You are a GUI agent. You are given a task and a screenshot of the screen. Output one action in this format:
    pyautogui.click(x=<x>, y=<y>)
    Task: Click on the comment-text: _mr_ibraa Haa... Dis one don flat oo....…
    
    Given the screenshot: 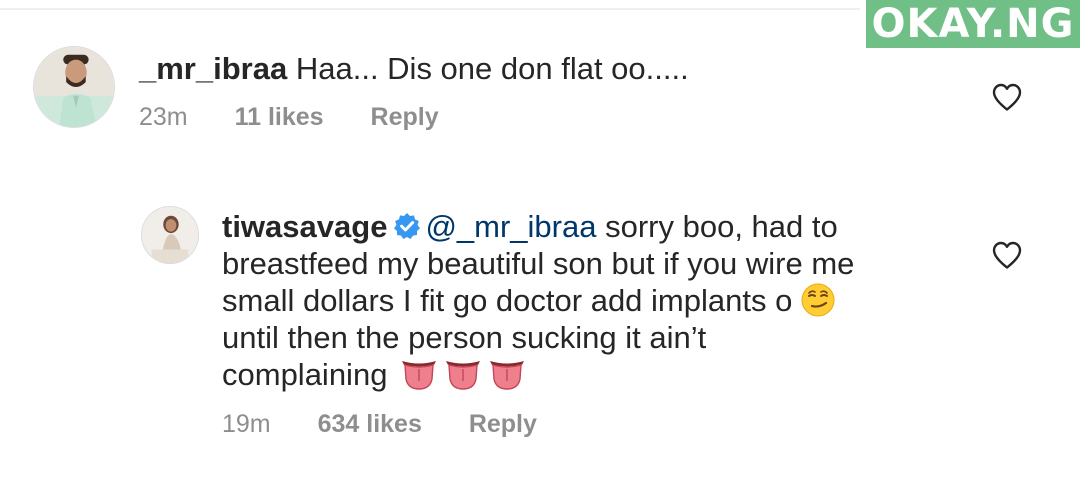 What is the action you would take?
    pyautogui.click(x=414, y=68)
    